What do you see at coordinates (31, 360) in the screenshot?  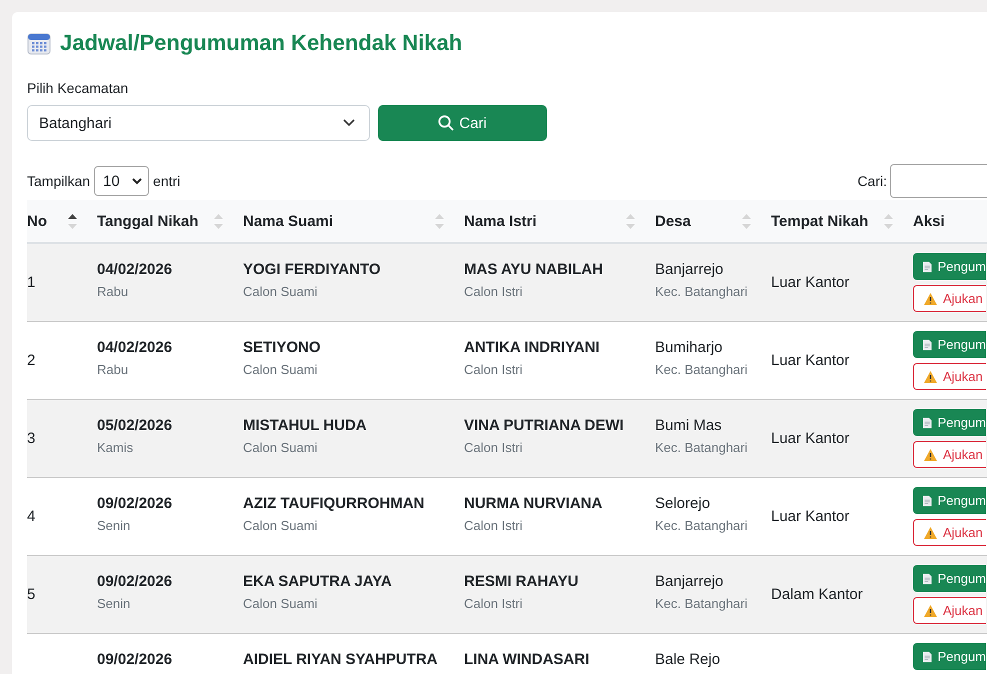 I see `row-number: 2` at bounding box center [31, 360].